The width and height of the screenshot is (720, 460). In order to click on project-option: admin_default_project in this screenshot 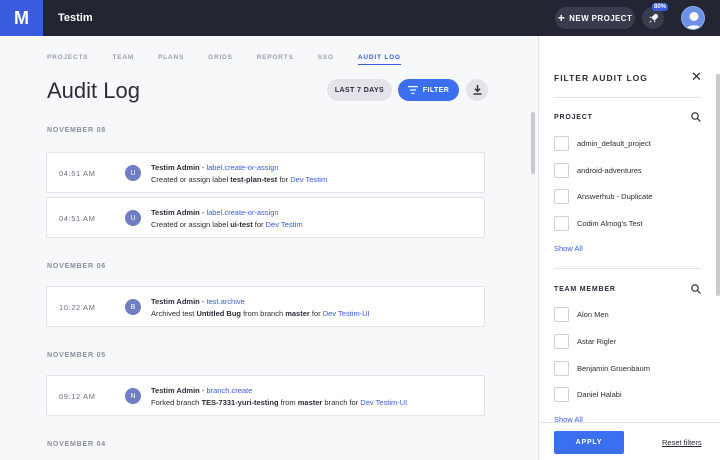, I will do `click(602, 143)`.